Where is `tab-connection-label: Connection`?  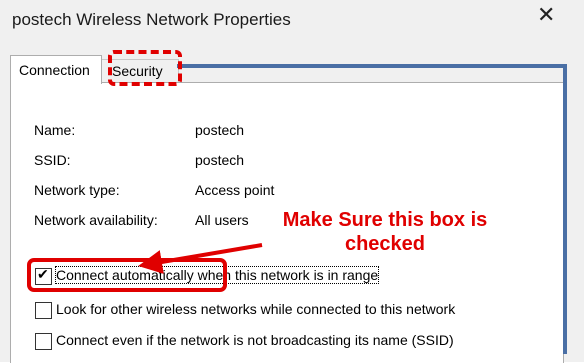 tab-connection-label: Connection is located at coordinates (54, 70).